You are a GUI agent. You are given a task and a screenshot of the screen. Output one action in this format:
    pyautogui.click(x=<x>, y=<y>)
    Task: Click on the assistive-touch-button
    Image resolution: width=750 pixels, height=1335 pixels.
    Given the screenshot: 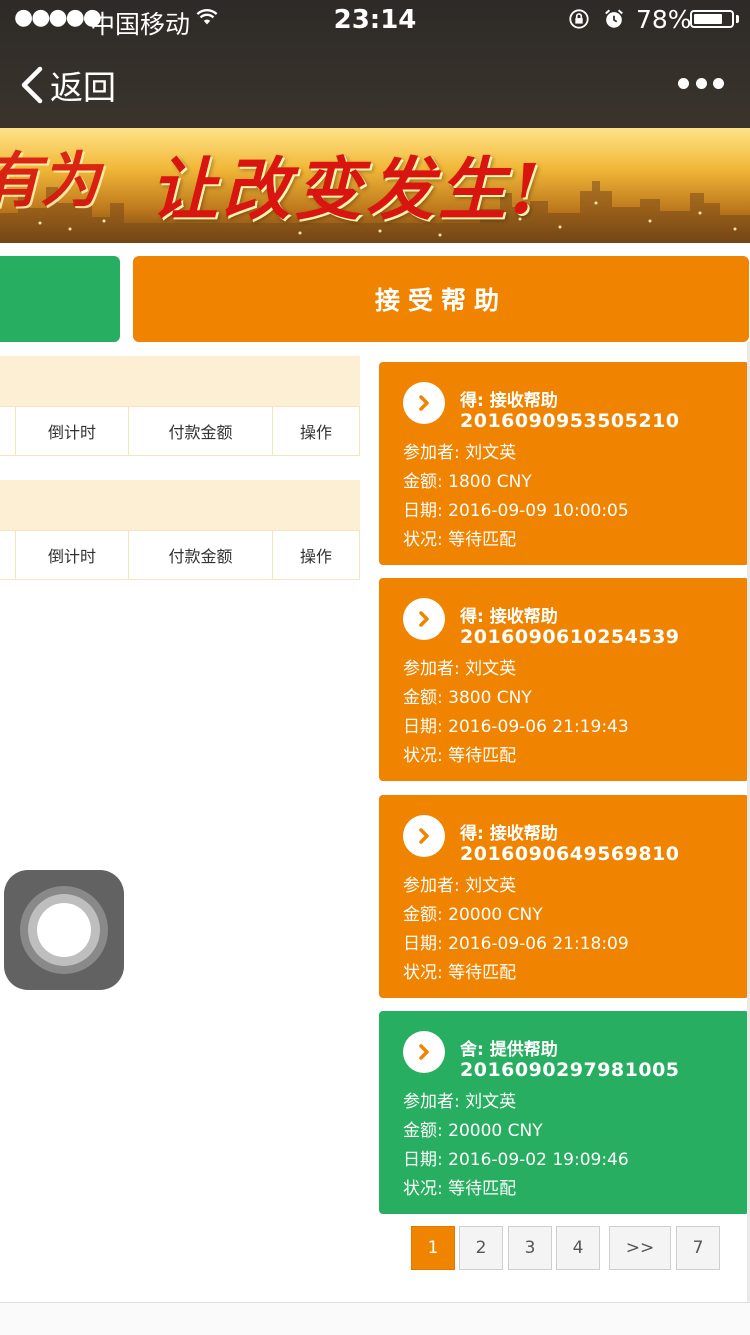 What is the action you would take?
    pyautogui.click(x=64, y=930)
    